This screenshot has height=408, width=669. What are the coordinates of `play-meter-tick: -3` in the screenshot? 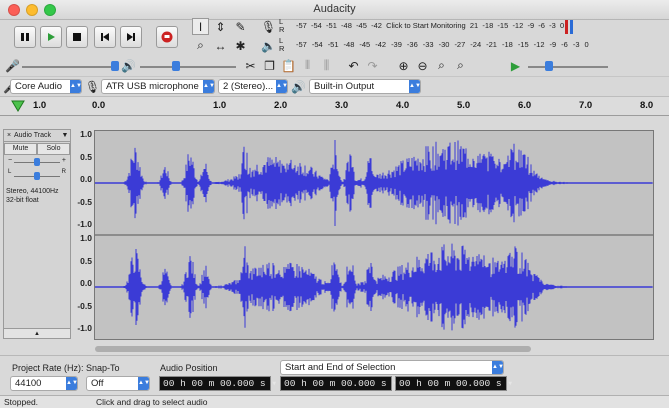 It's located at (576, 44).